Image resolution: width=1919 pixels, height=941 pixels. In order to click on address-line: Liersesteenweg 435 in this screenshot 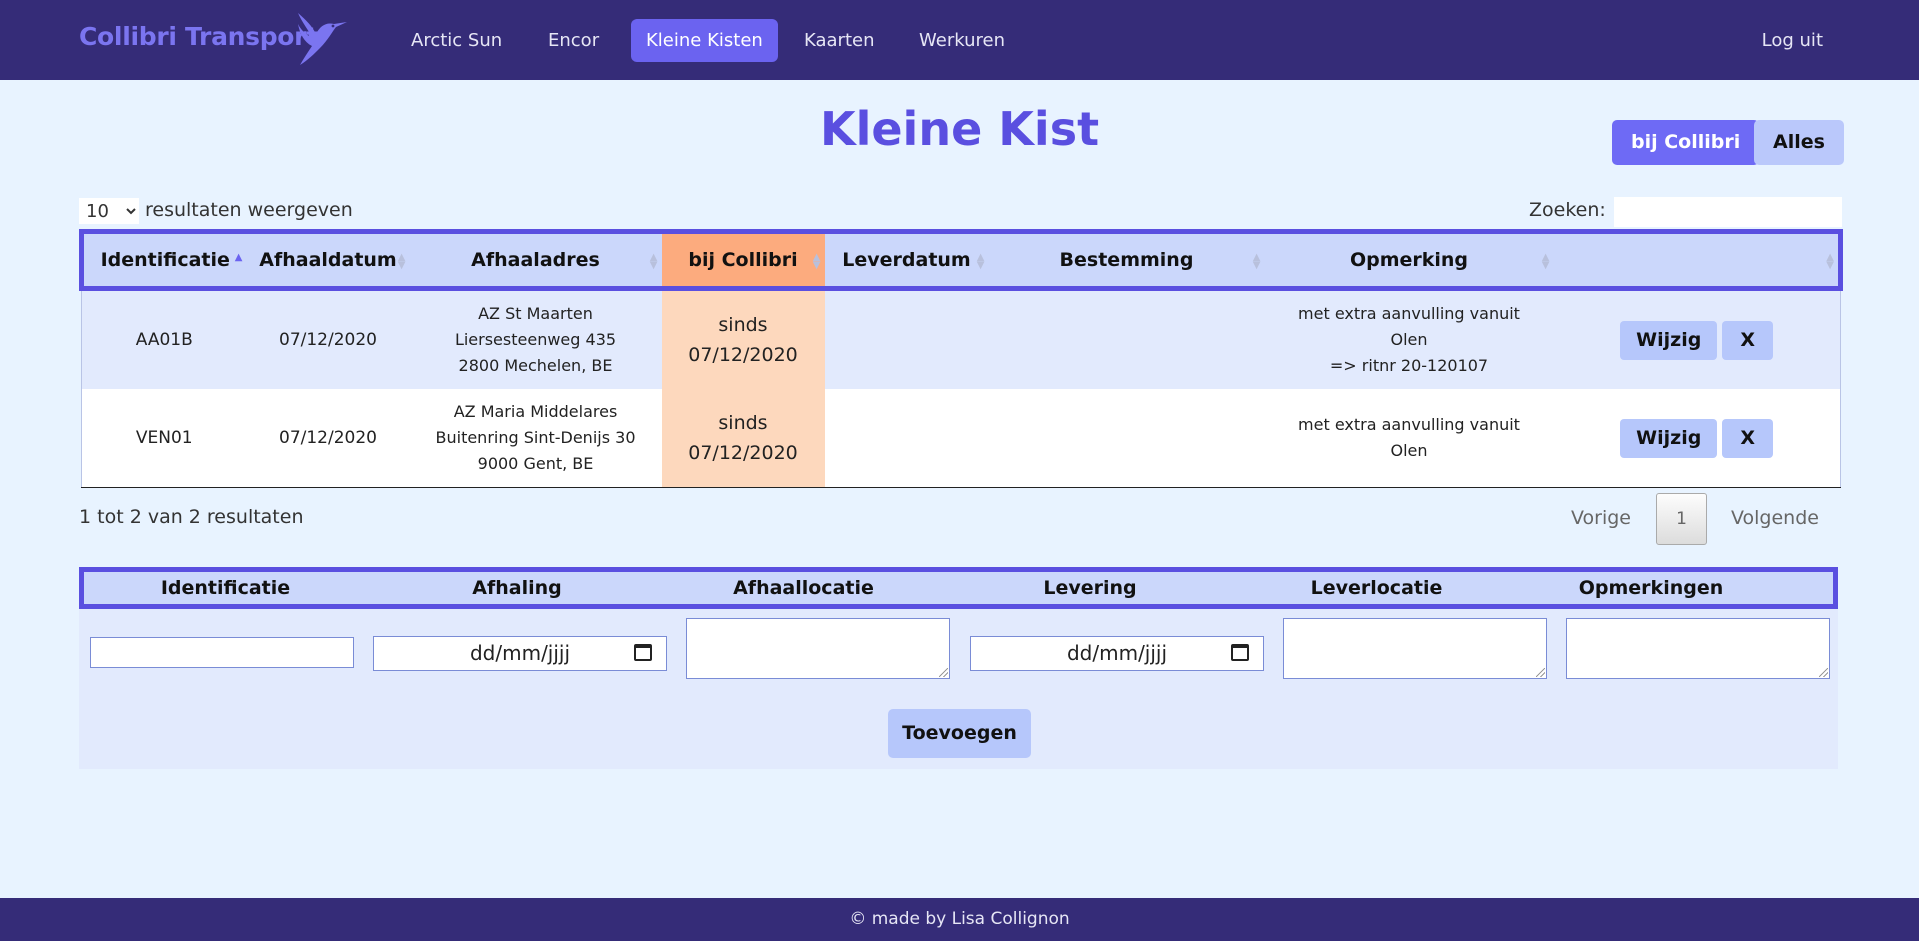, I will do `click(535, 339)`.